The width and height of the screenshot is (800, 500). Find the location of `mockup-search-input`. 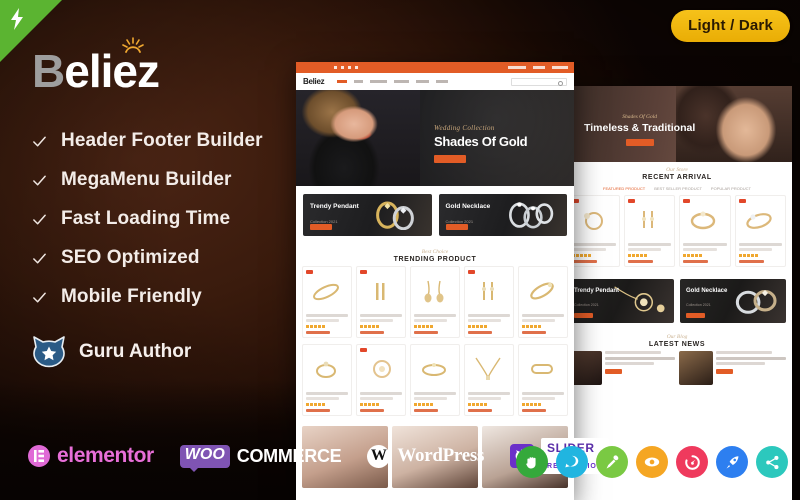

mockup-search-input is located at coordinates (539, 81).